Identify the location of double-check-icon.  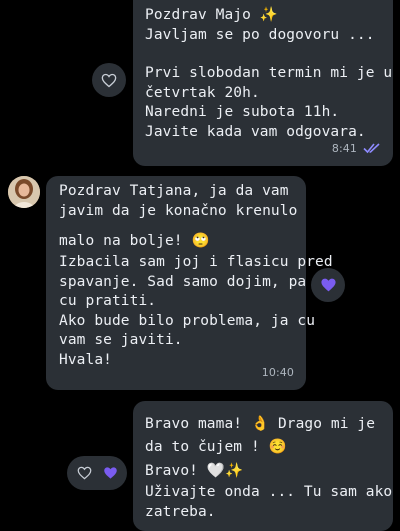
(371, 148).